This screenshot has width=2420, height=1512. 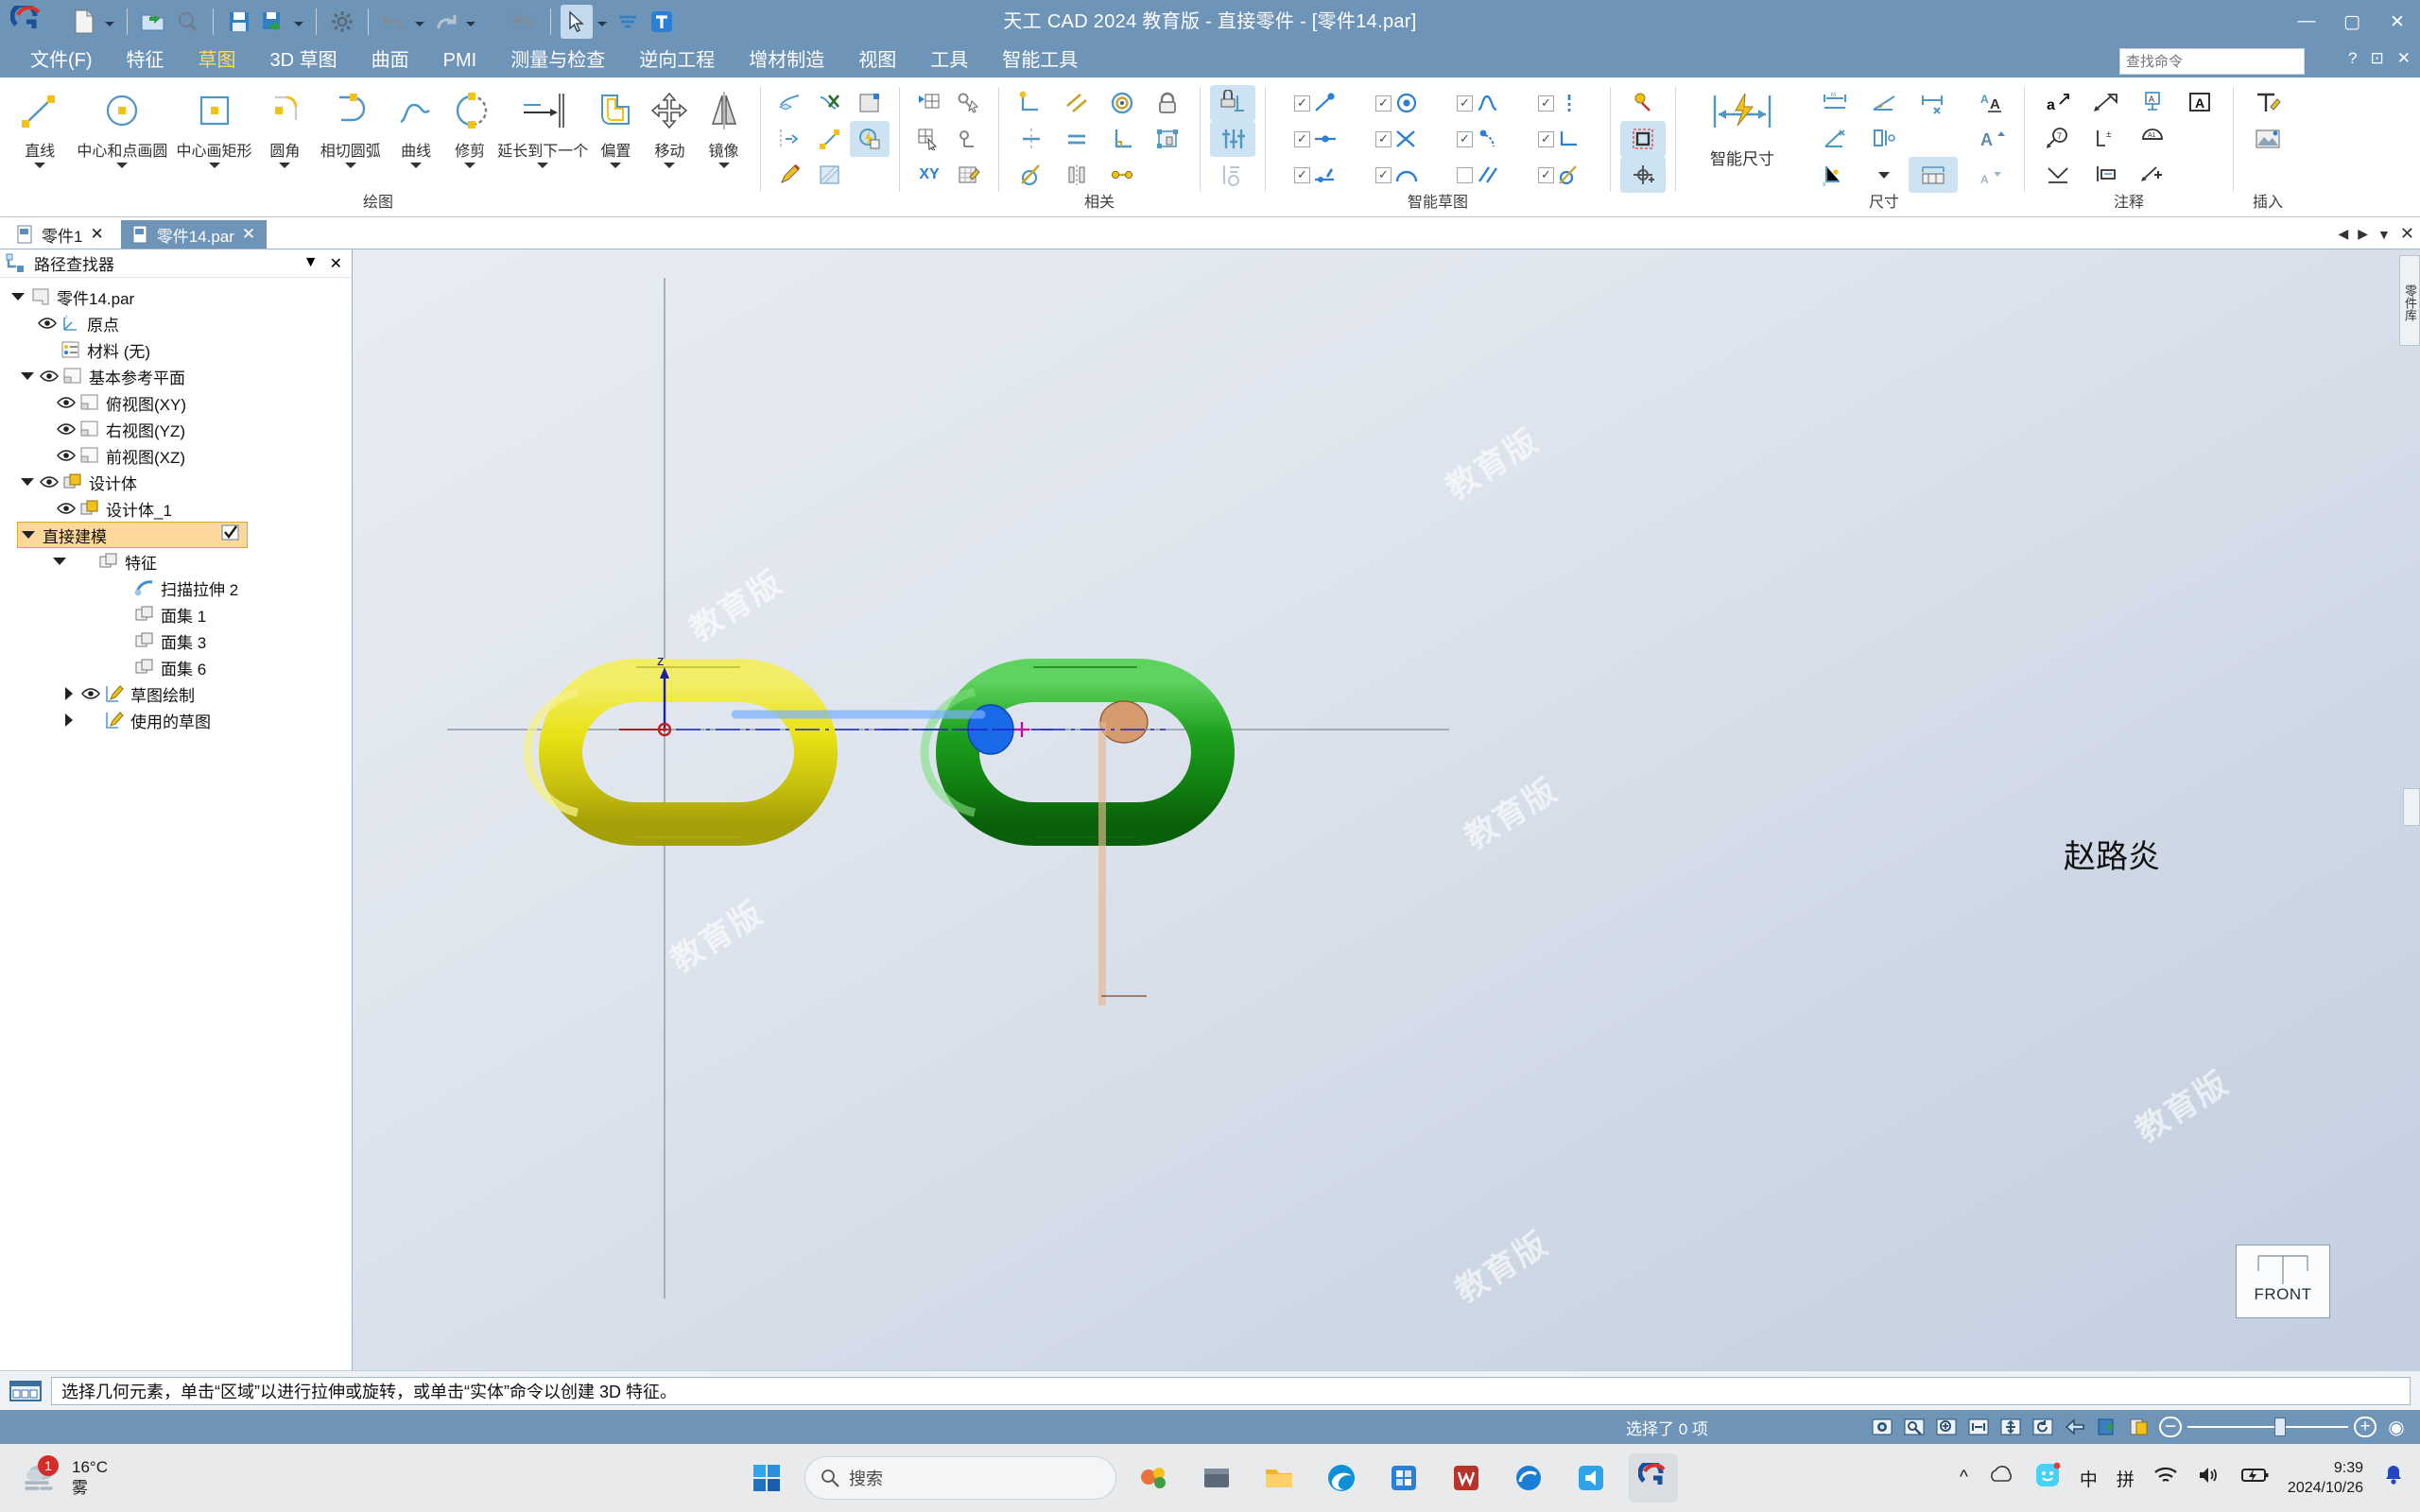 What do you see at coordinates (249, 234) in the screenshot?
I see `close-tab-icon: ✕` at bounding box center [249, 234].